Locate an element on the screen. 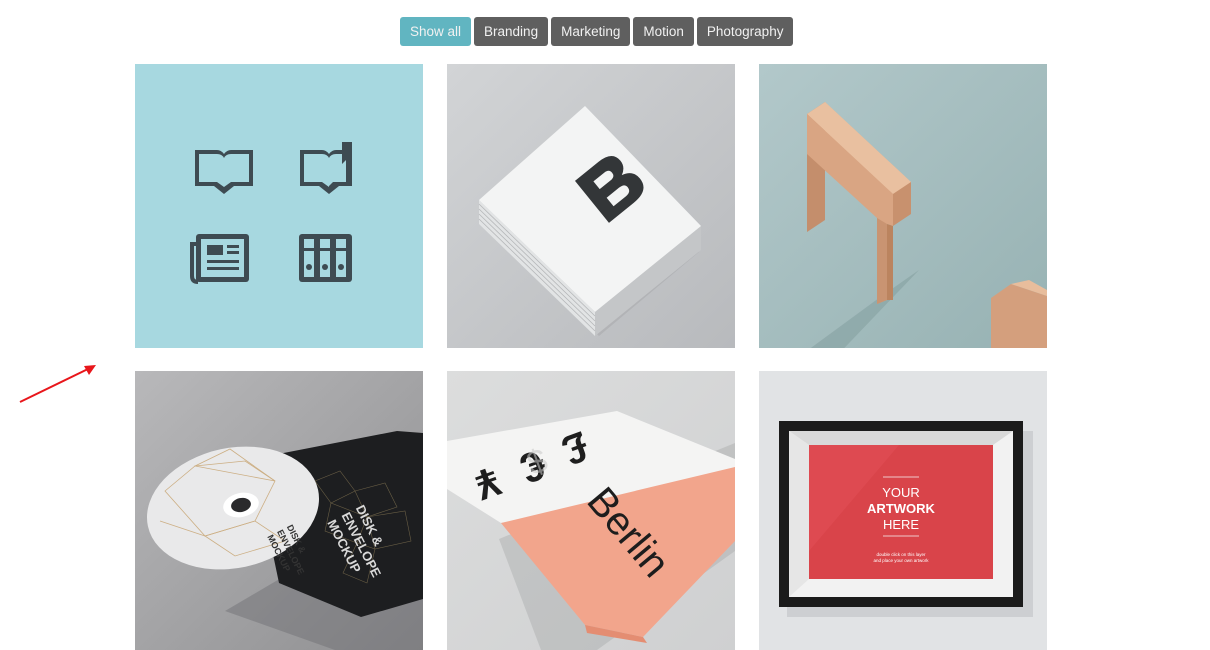  wooden-letter-tile is located at coordinates (903, 206).